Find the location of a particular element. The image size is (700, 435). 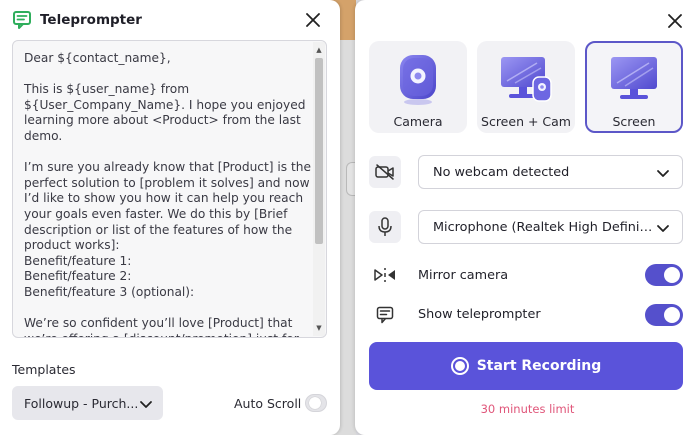

mode-screen-label: Screen is located at coordinates (634, 121).